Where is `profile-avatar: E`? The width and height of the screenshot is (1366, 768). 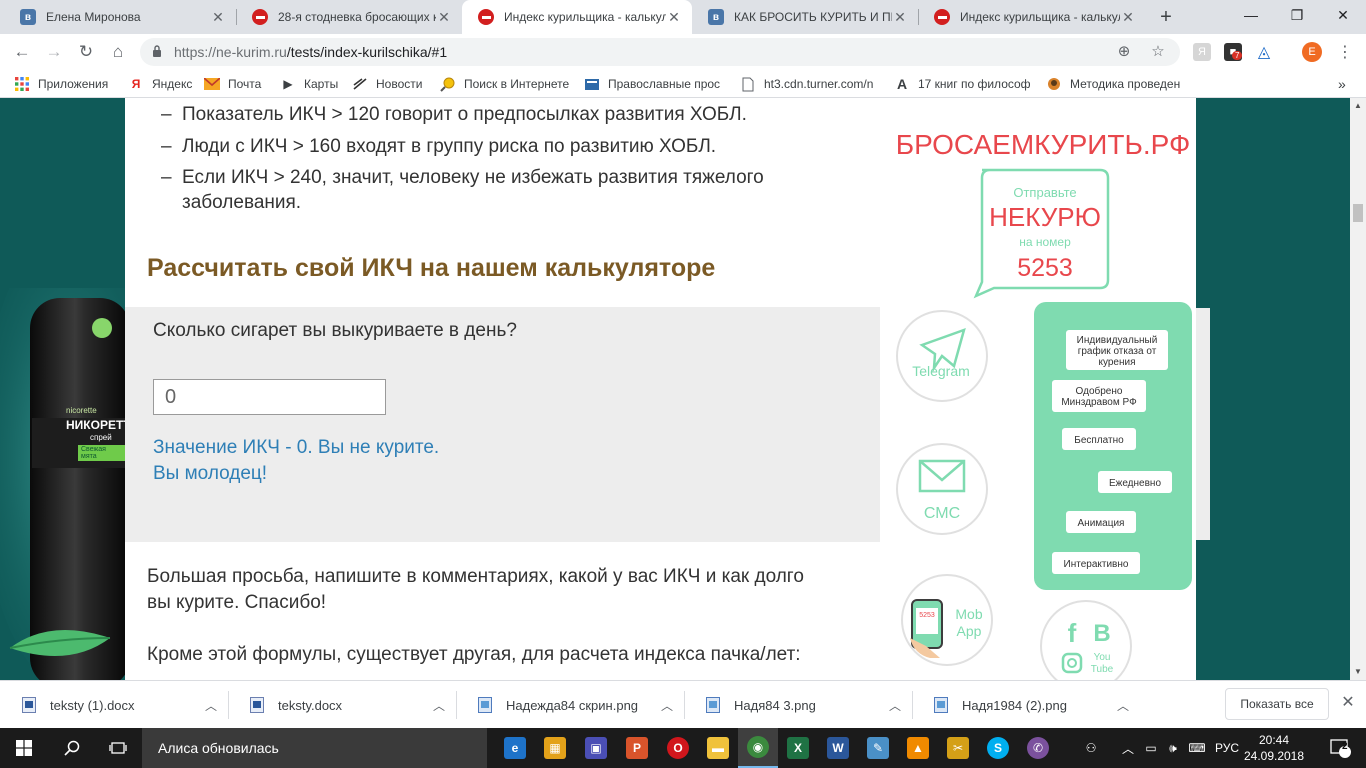
profile-avatar: E is located at coordinates (1312, 52).